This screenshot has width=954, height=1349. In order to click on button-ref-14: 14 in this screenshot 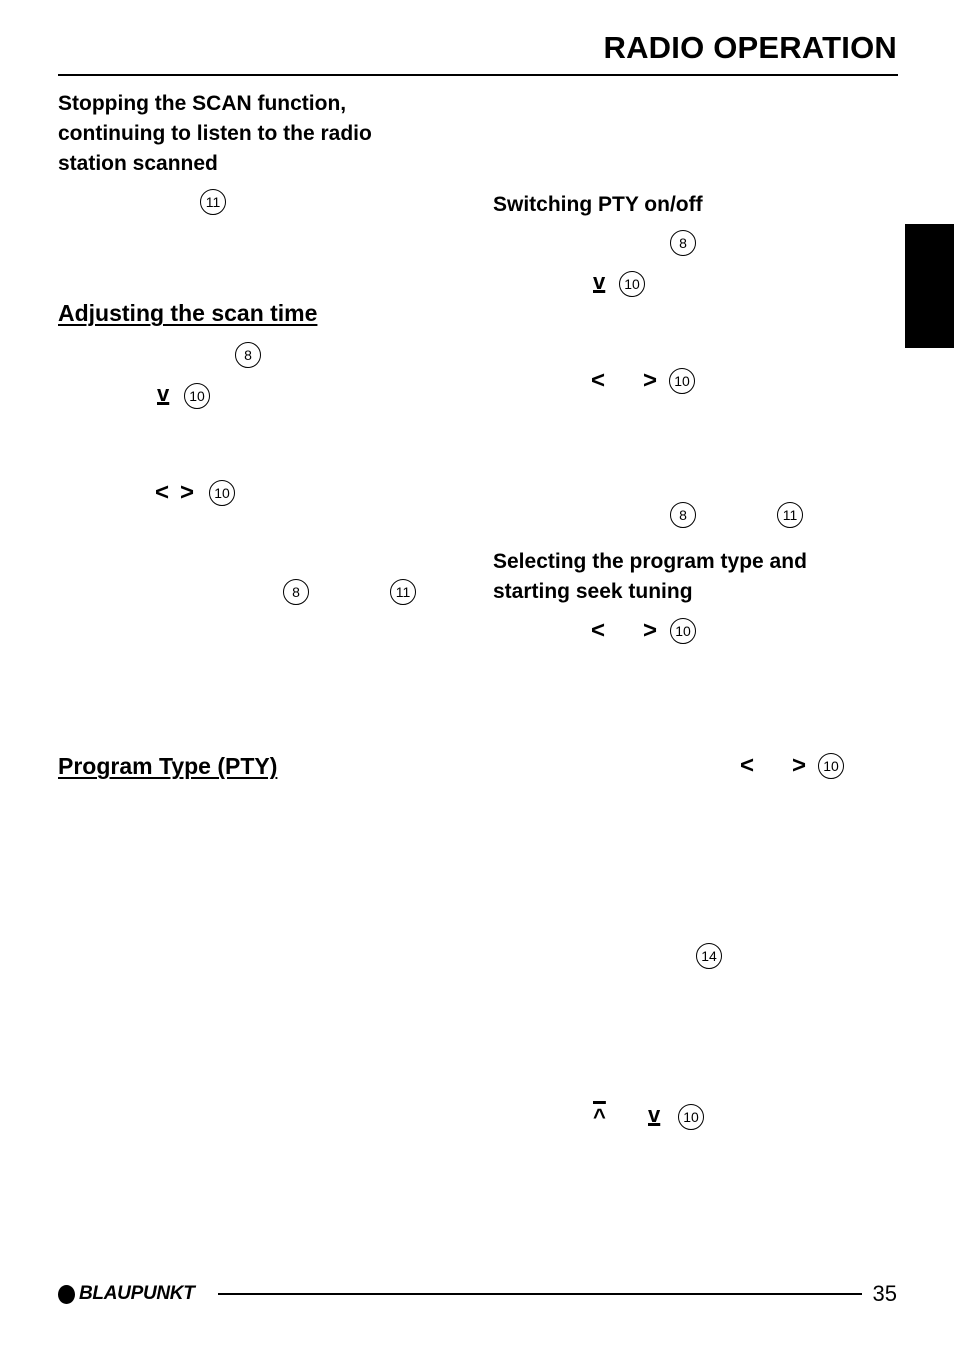, I will do `click(709, 956)`.